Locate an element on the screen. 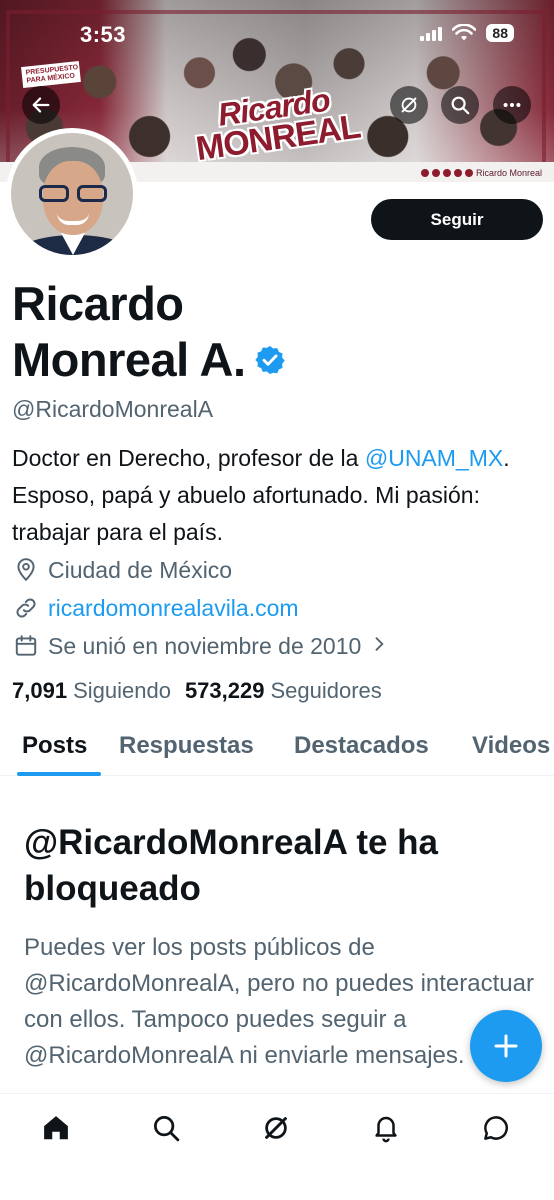  wifi-icon is located at coordinates (464, 32).